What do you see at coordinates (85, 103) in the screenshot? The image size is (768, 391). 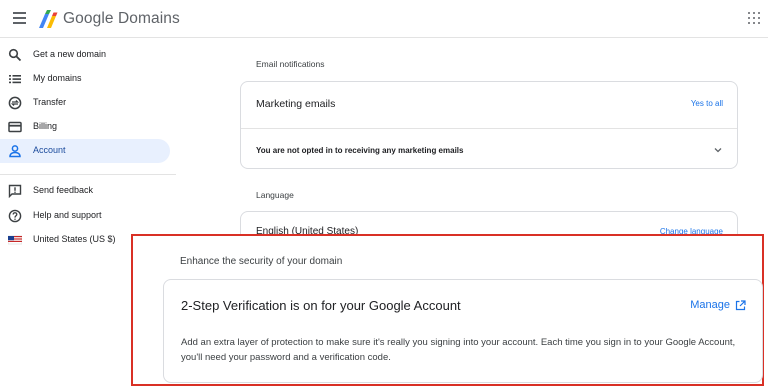 I see `sidebar-item-transfer: Transfer` at bounding box center [85, 103].